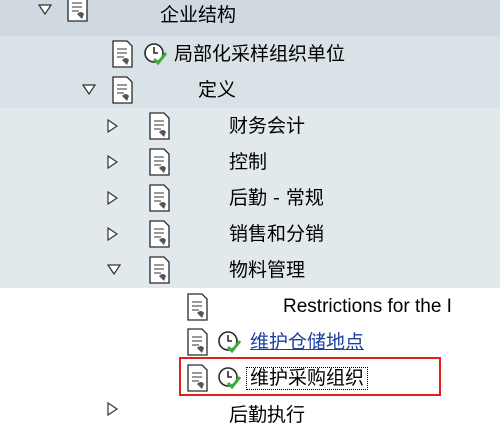 Image resolution: width=500 pixels, height=436 pixels. I want to click on tree-node-definition: 定义, so click(250, 90).